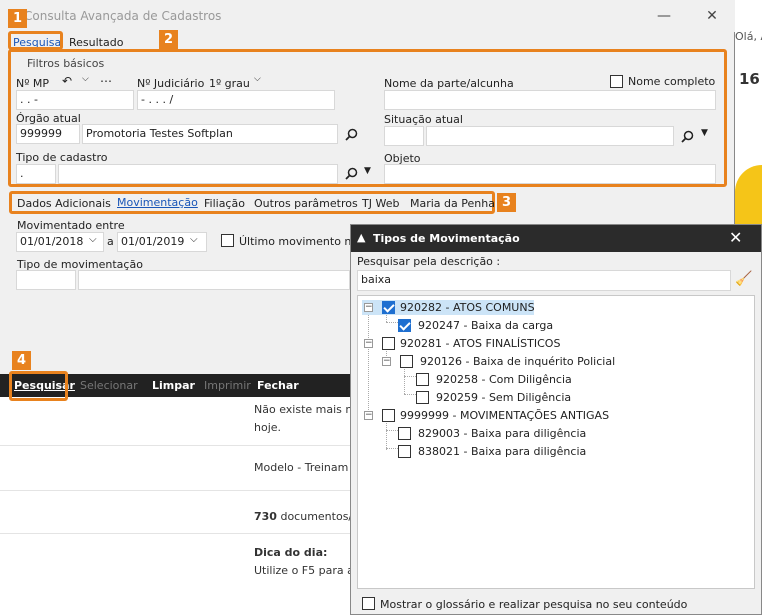 The image size is (762, 615). What do you see at coordinates (75, 100) in the screenshot?
I see `mp-input: . . -` at bounding box center [75, 100].